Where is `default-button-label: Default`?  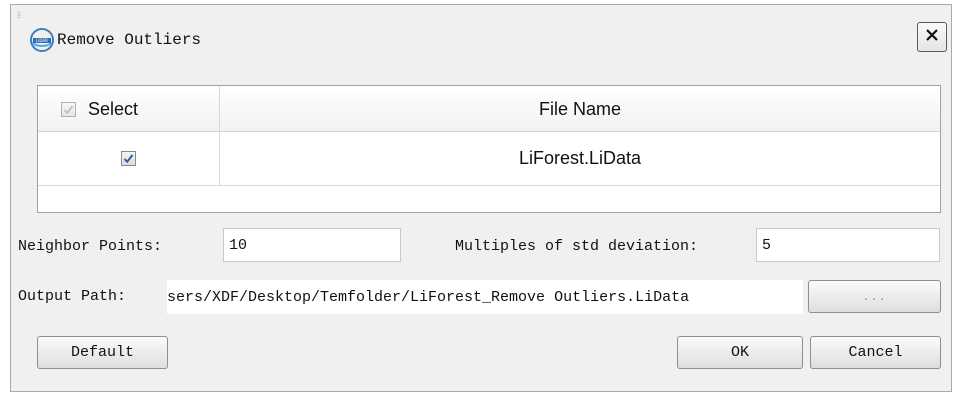 default-button-label: Default is located at coordinates (102, 352).